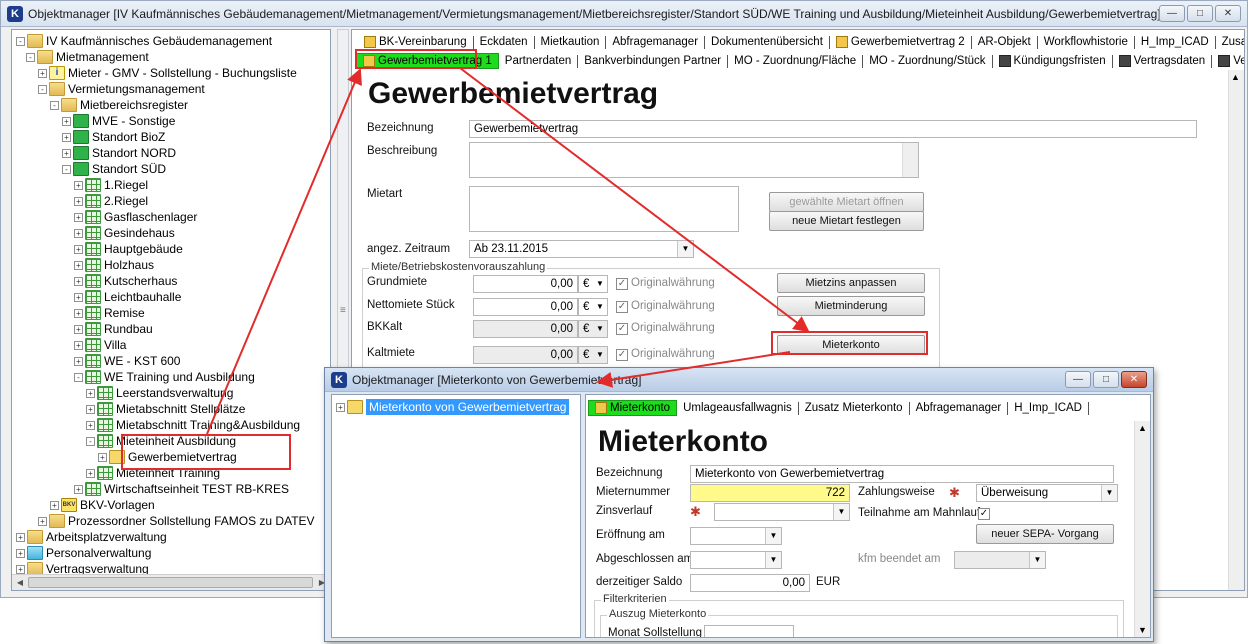  Describe the element at coordinates (767, 42) in the screenshot. I see `tab-4: Dokumentenübersicht` at that location.